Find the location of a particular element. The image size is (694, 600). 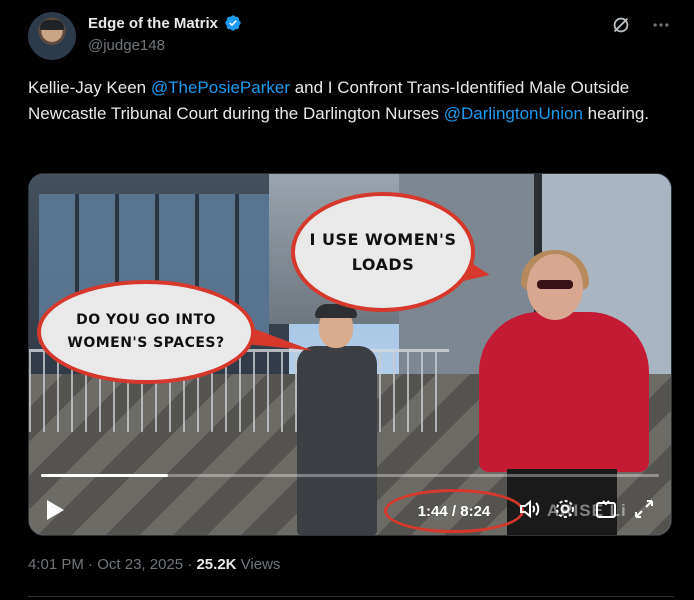

tweet-meta: 4:01 PM · Oct 23, 2025 · 25.2K Views is located at coordinates (154, 564).